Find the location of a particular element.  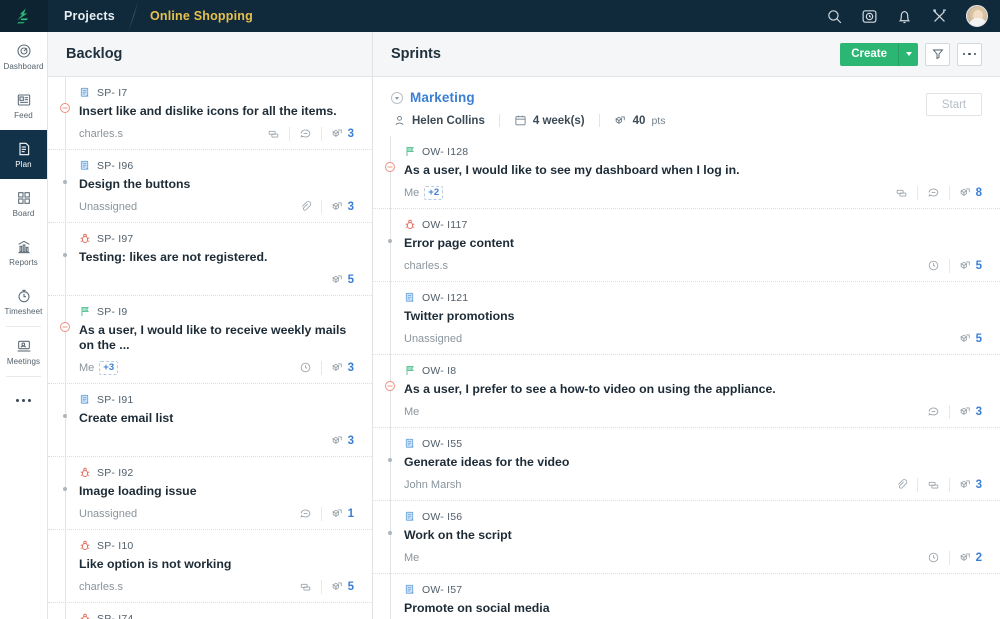

issue-title: Design the buttons is located at coordinates (216, 184).